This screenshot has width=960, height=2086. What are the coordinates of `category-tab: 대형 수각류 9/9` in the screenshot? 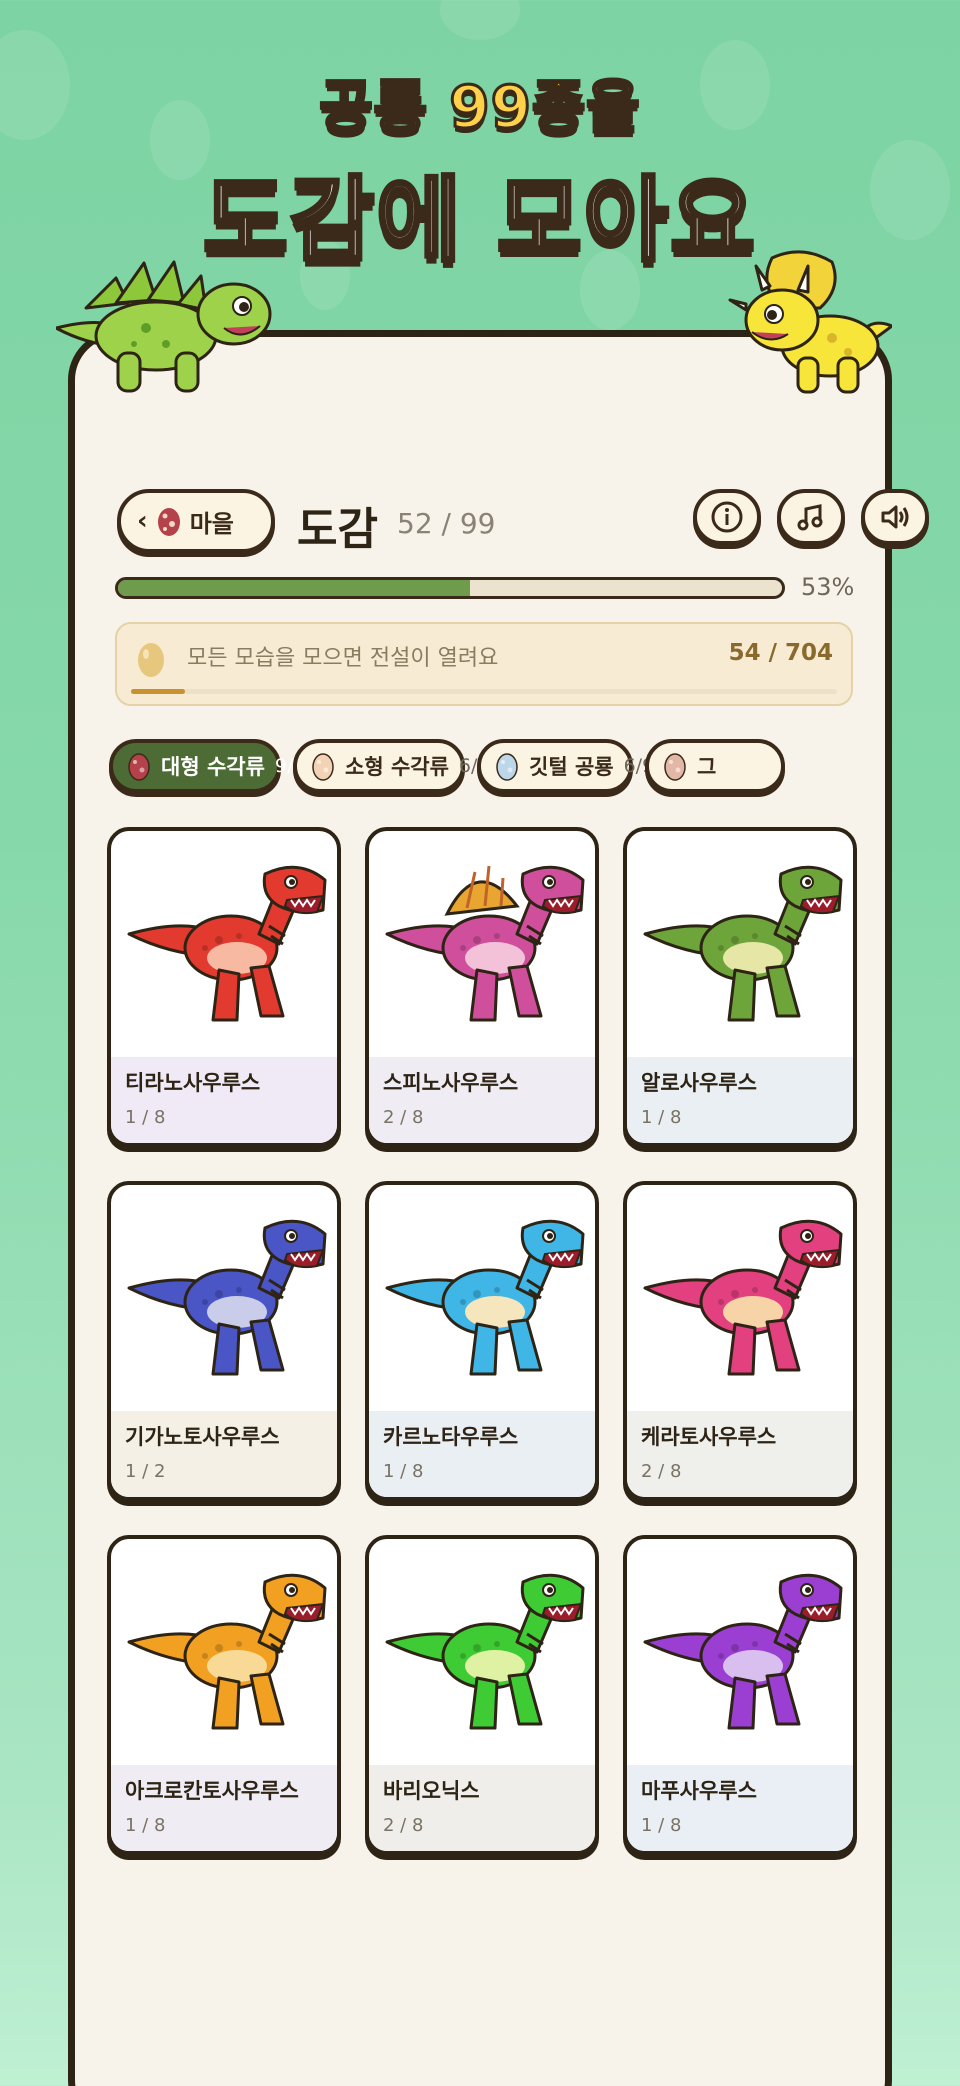 It's located at (207, 766).